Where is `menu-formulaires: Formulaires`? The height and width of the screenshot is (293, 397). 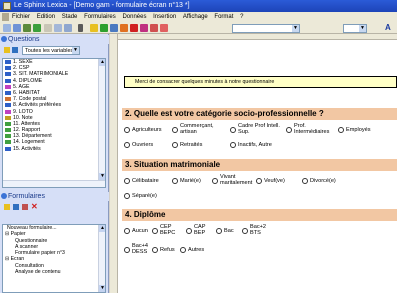 menu-formulaires: Formulaires is located at coordinates (100, 17).